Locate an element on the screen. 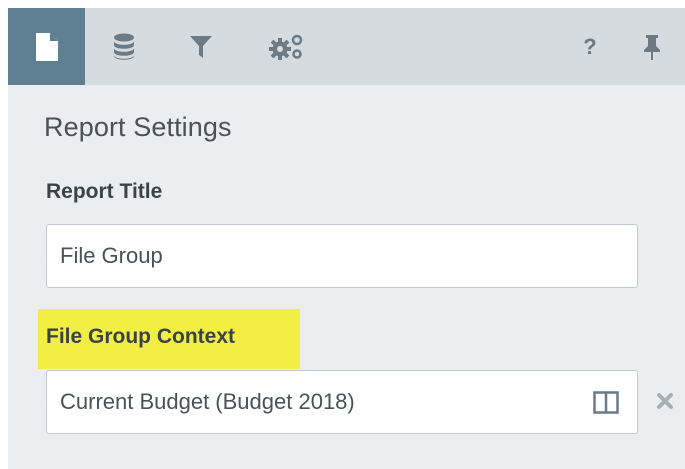 This screenshot has width=685, height=469. filter-icon is located at coordinates (201, 46).